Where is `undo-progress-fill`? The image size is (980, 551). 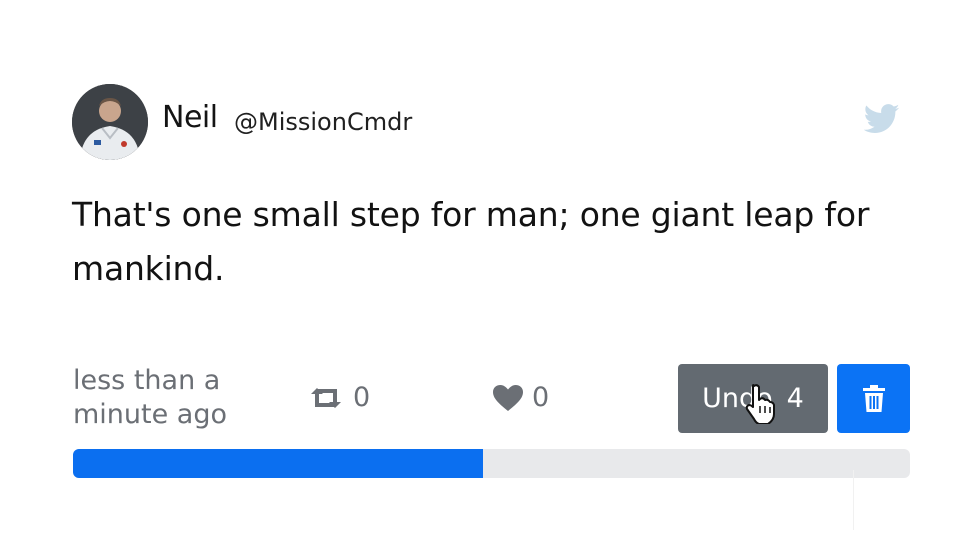 undo-progress-fill is located at coordinates (278, 463).